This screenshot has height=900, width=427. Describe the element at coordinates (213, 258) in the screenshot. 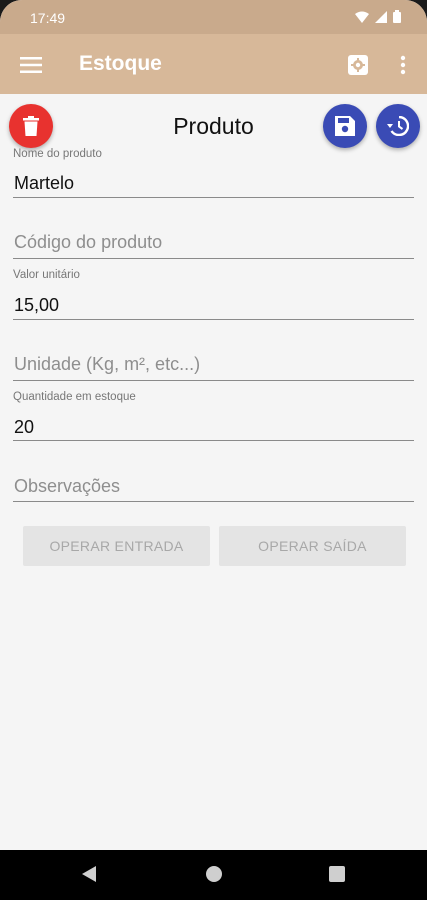

I see `product-code-underline` at that location.